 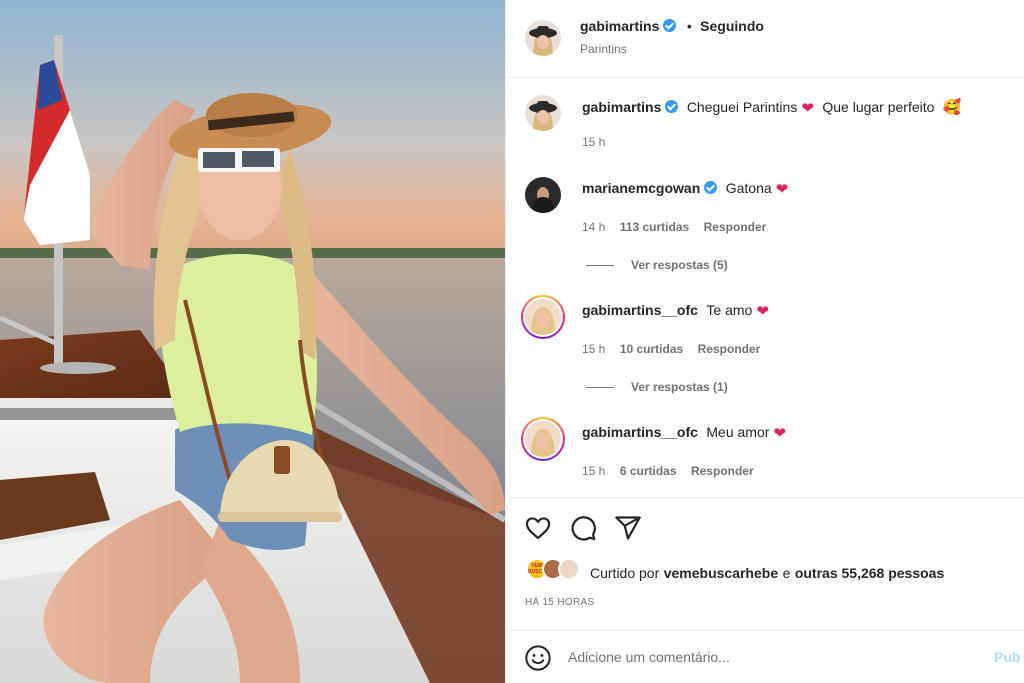 I want to click on comment-3-text: gabimartins__ofc Meu amor ❤, so click(x=684, y=433).